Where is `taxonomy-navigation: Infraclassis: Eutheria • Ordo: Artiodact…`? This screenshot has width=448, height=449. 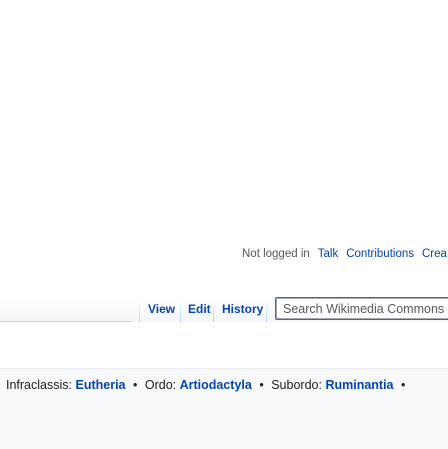
taxonomy-navigation: Infraclassis: Eutheria • Ordo: Artiodact… is located at coordinates (207, 385).